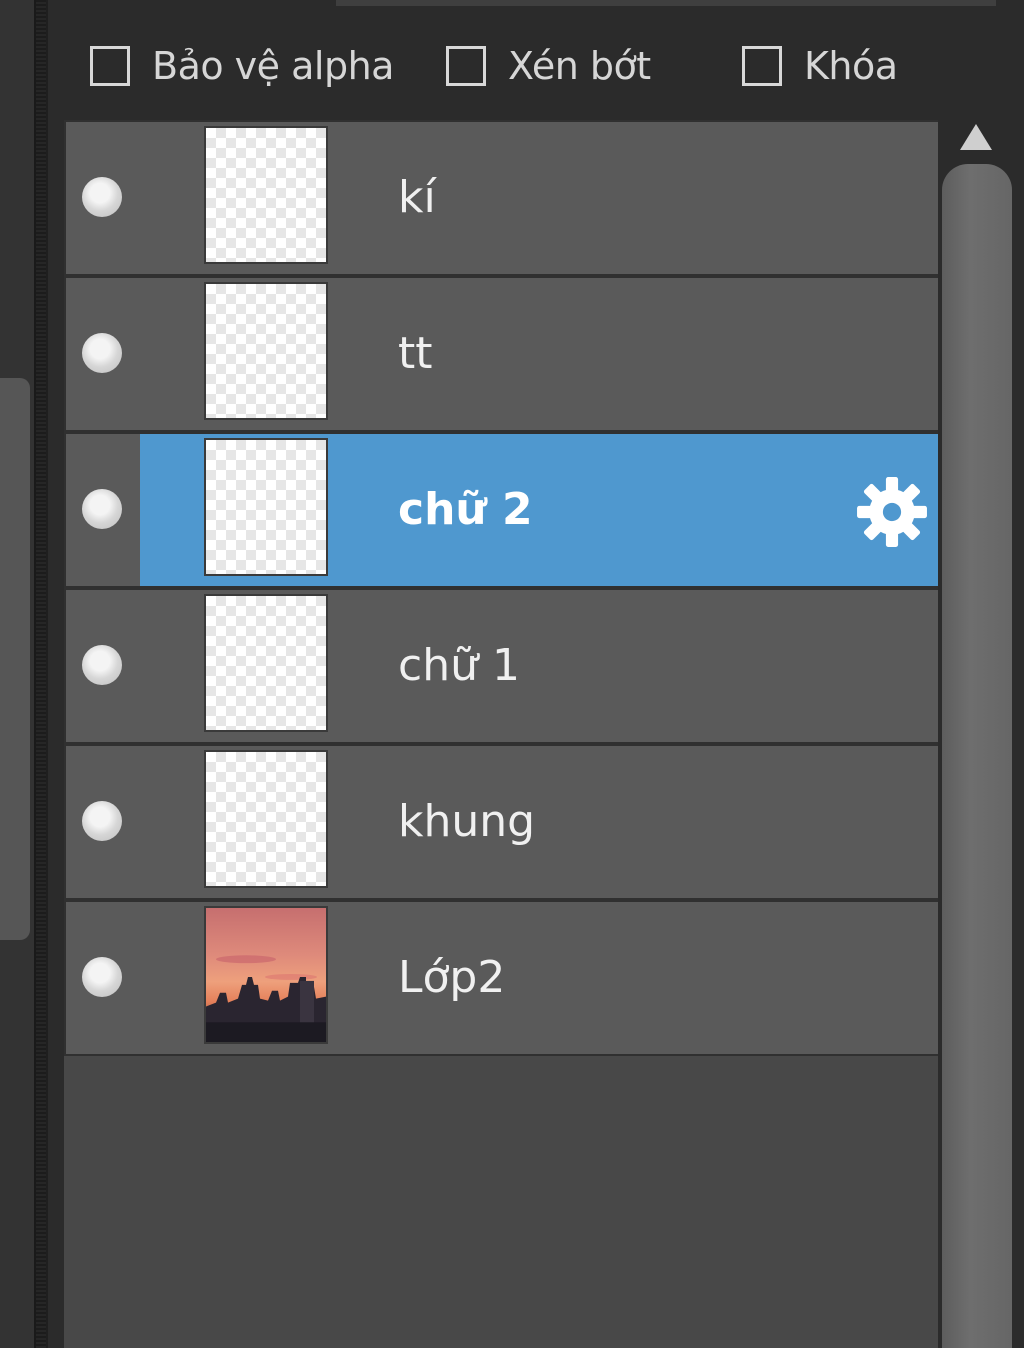 This screenshot has height=1348, width=1024. I want to click on layer-list-scrollbar, so click(981, 734).